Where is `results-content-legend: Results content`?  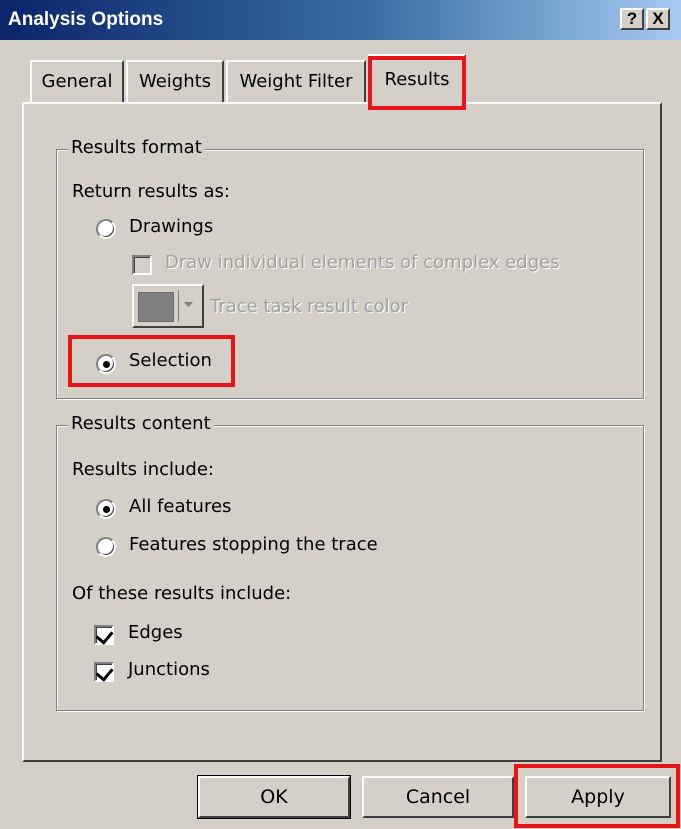 results-content-legend: Results content is located at coordinates (141, 423).